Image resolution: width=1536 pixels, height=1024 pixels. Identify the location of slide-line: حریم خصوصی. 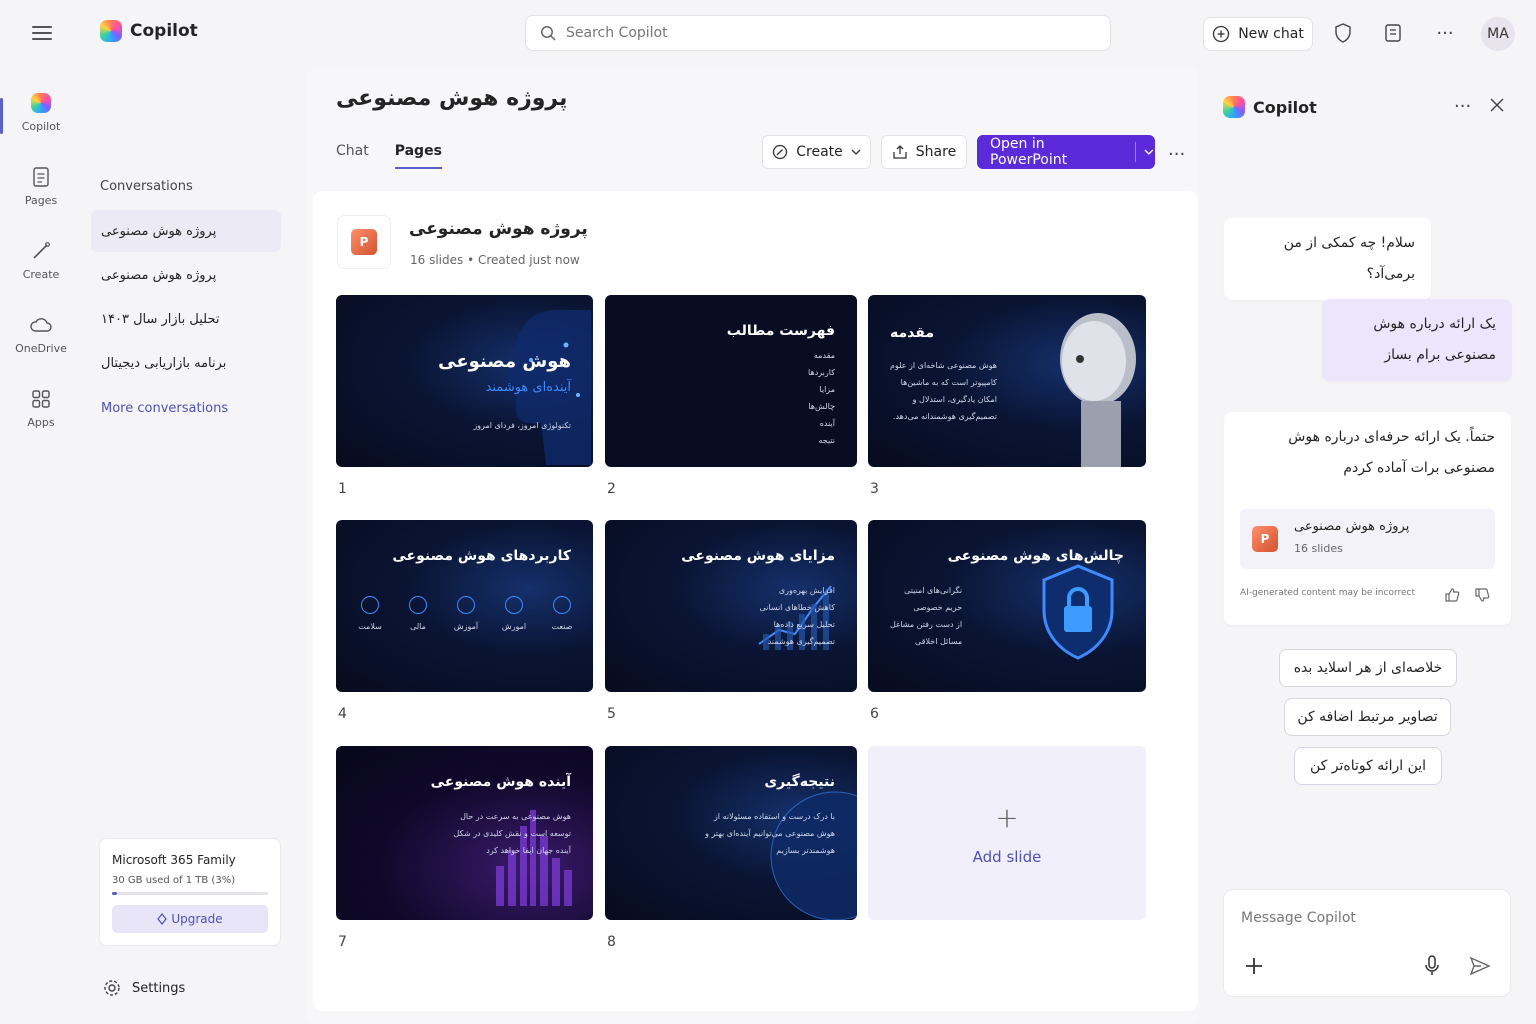
(938, 607).